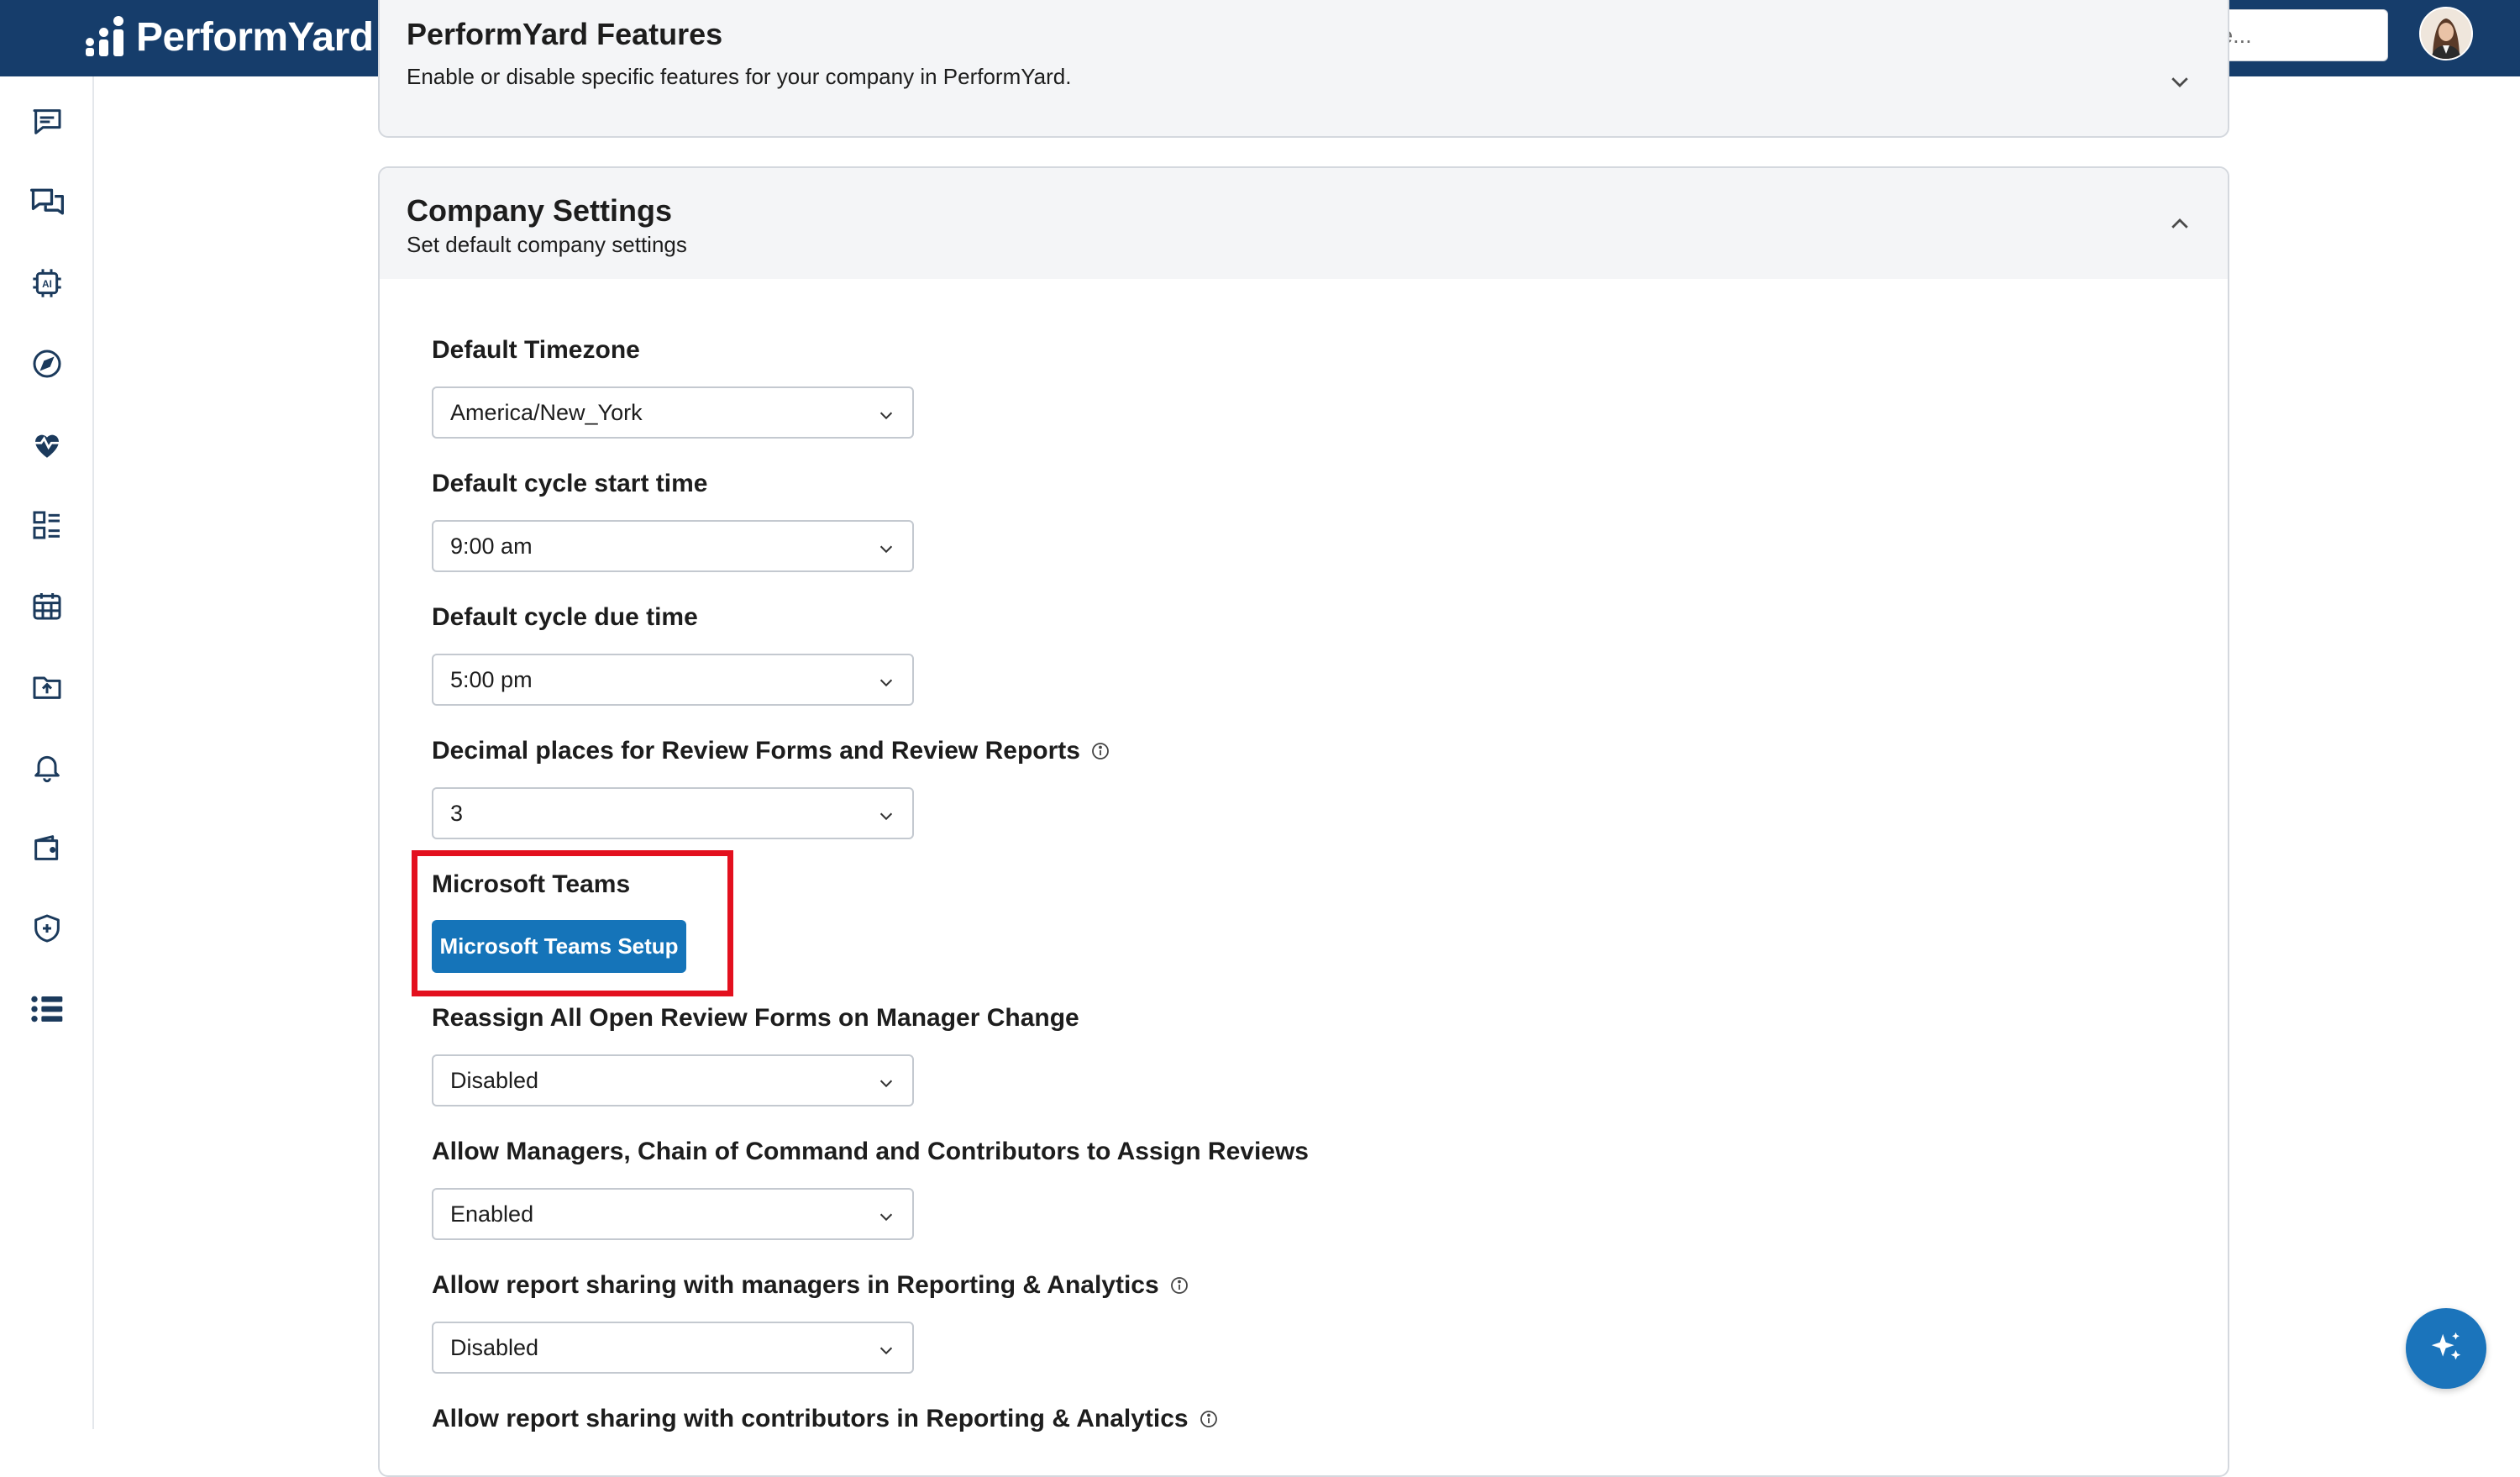  I want to click on company-settings-subtitle: Set default company settings, so click(547, 244).